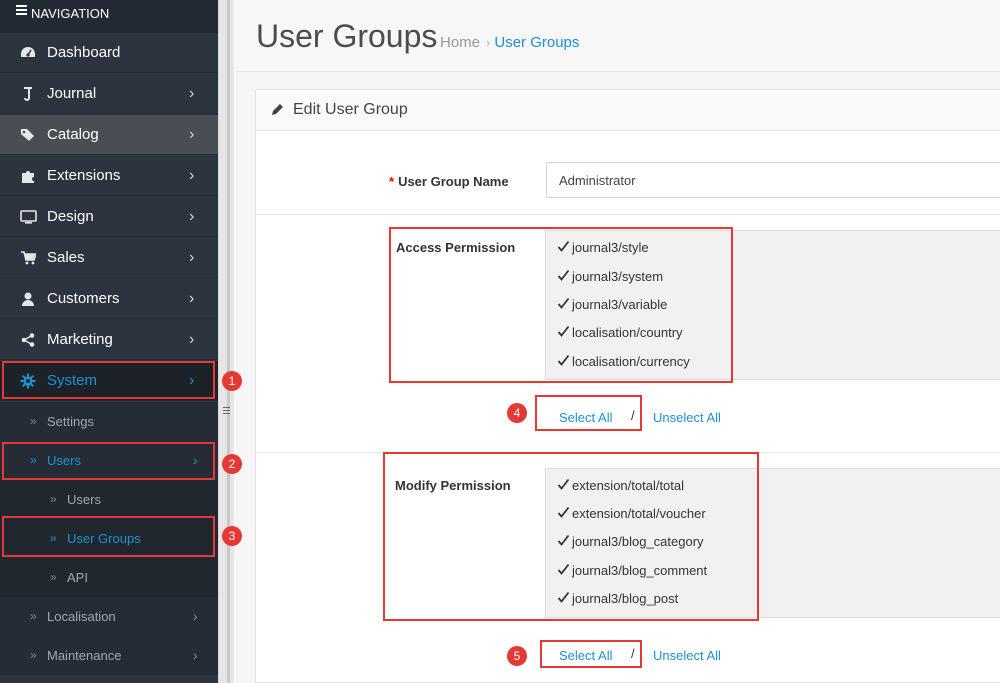  I want to click on sidebar-item-label: Dashboard, so click(84, 52).